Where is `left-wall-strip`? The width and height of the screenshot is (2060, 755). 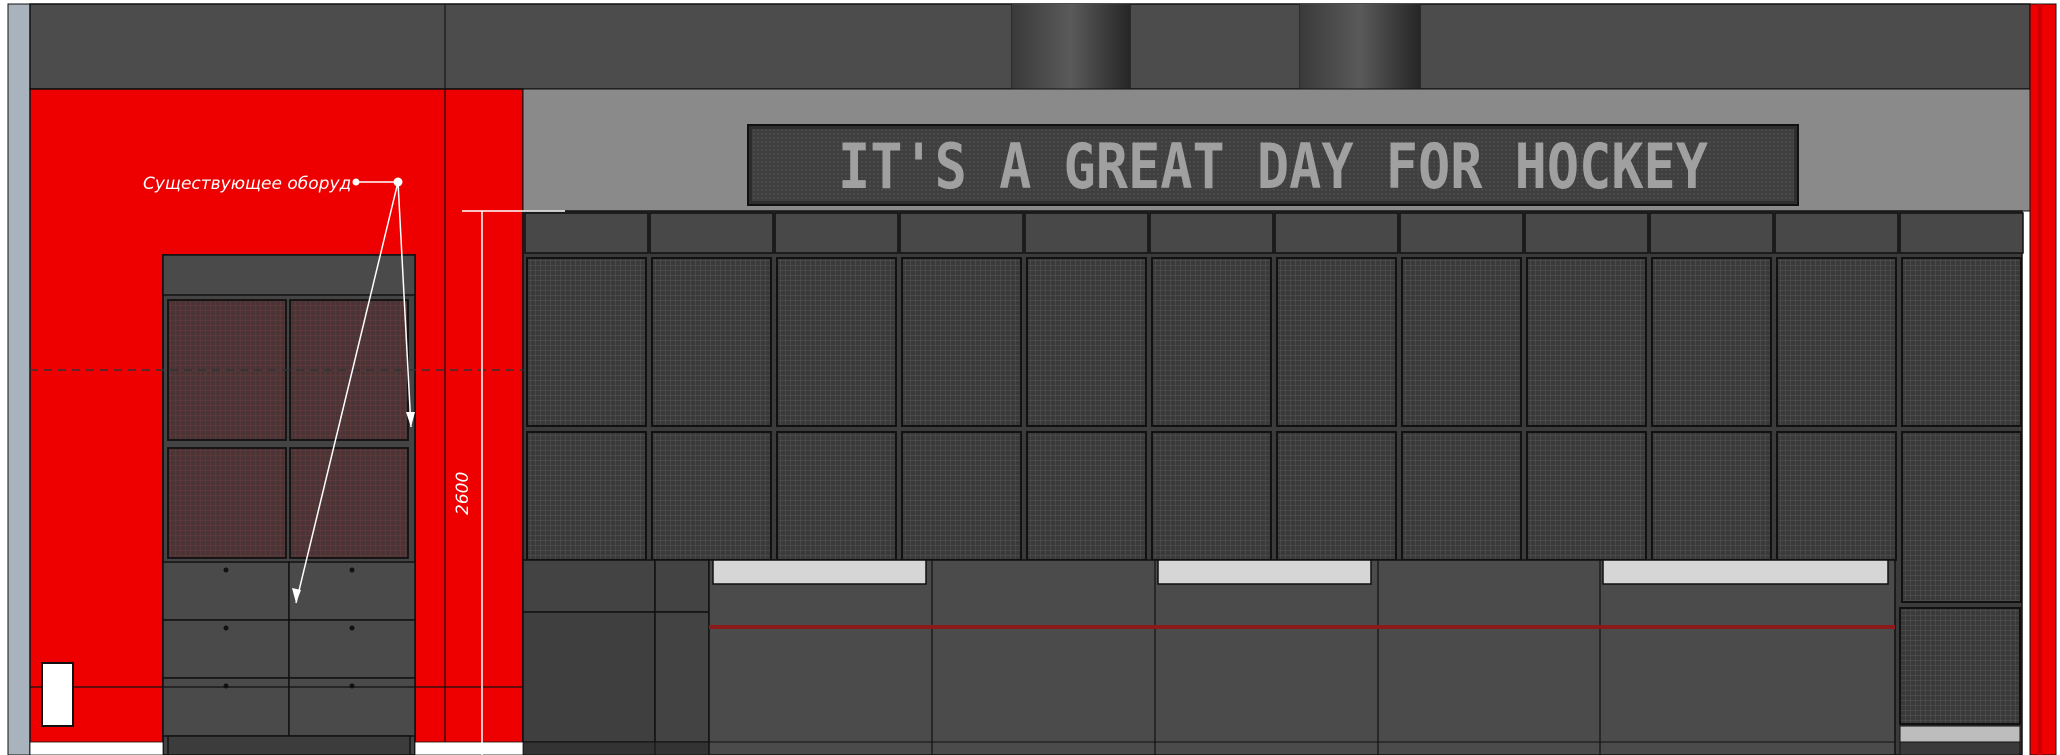 left-wall-strip is located at coordinates (19, 379).